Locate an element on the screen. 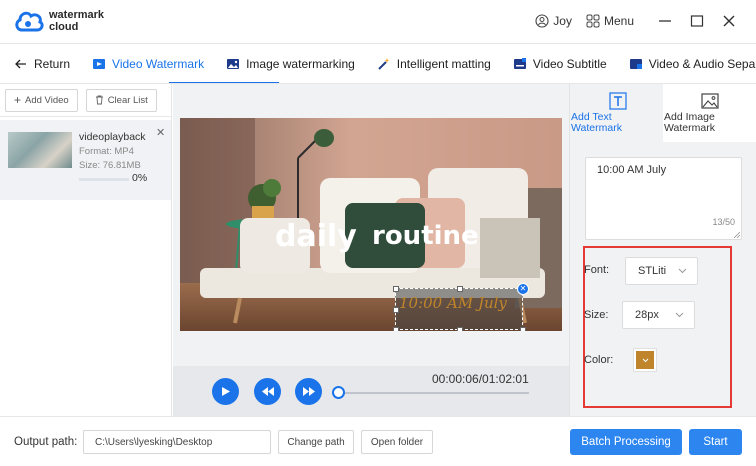 This screenshot has width=756, height=466. file-format: Format: MP4 is located at coordinates (106, 151).